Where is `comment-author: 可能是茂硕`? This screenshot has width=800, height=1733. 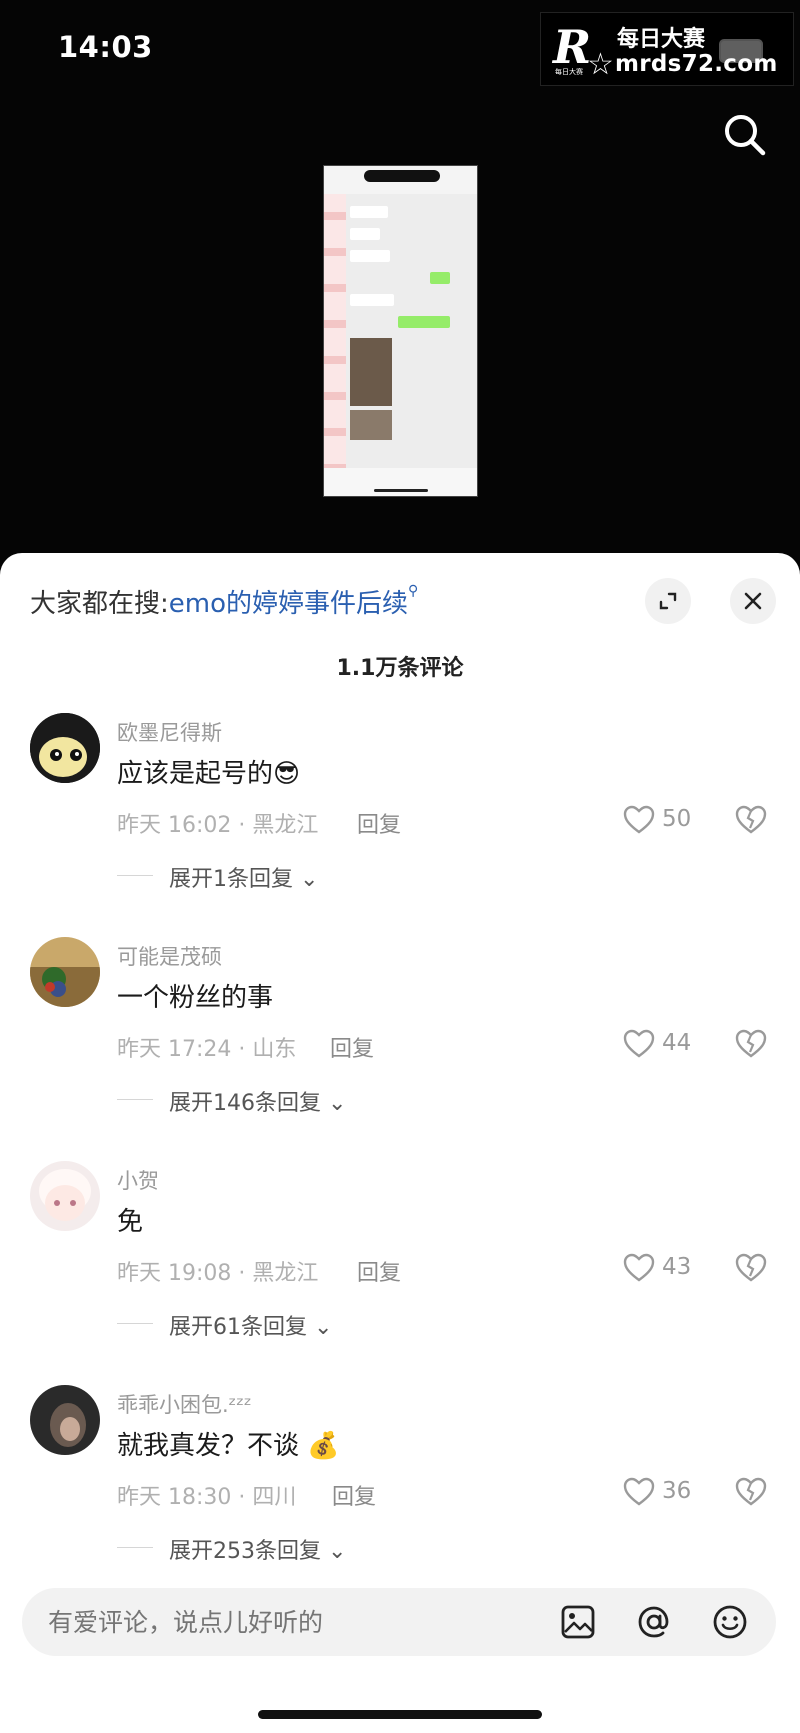
comment-author: 可能是茂硕 is located at coordinates (169, 956).